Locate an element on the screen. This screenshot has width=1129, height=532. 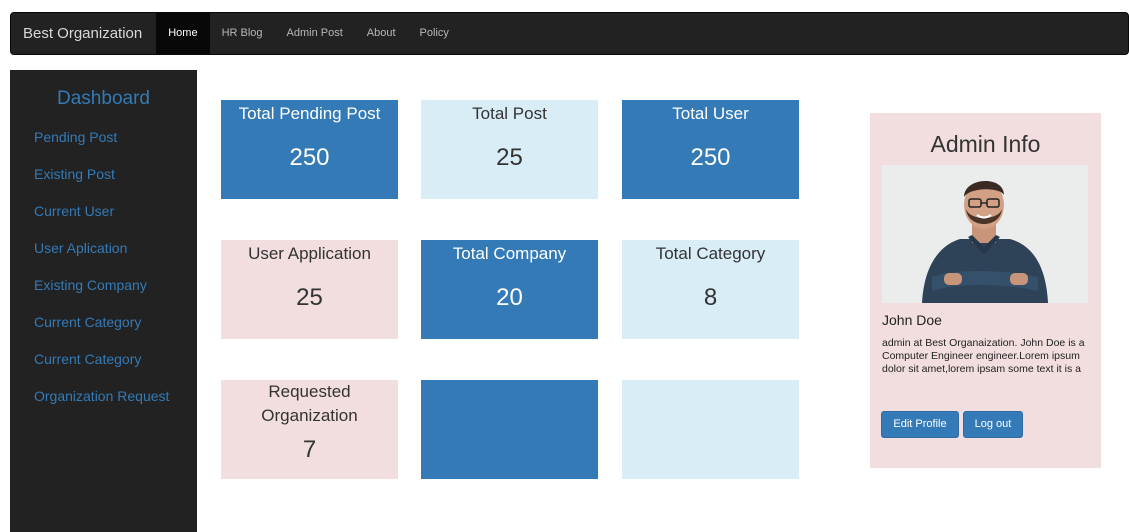
admin-name: John Doe is located at coordinates (912, 320).